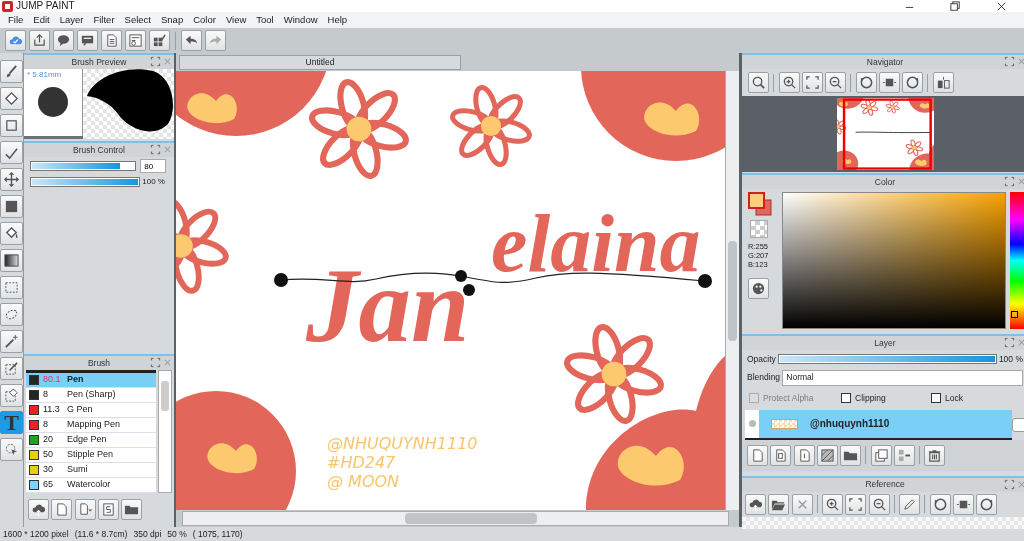 The height and width of the screenshot is (541, 1024). I want to click on brush-list-item: 8 Pen (Sharp), so click(91, 395).